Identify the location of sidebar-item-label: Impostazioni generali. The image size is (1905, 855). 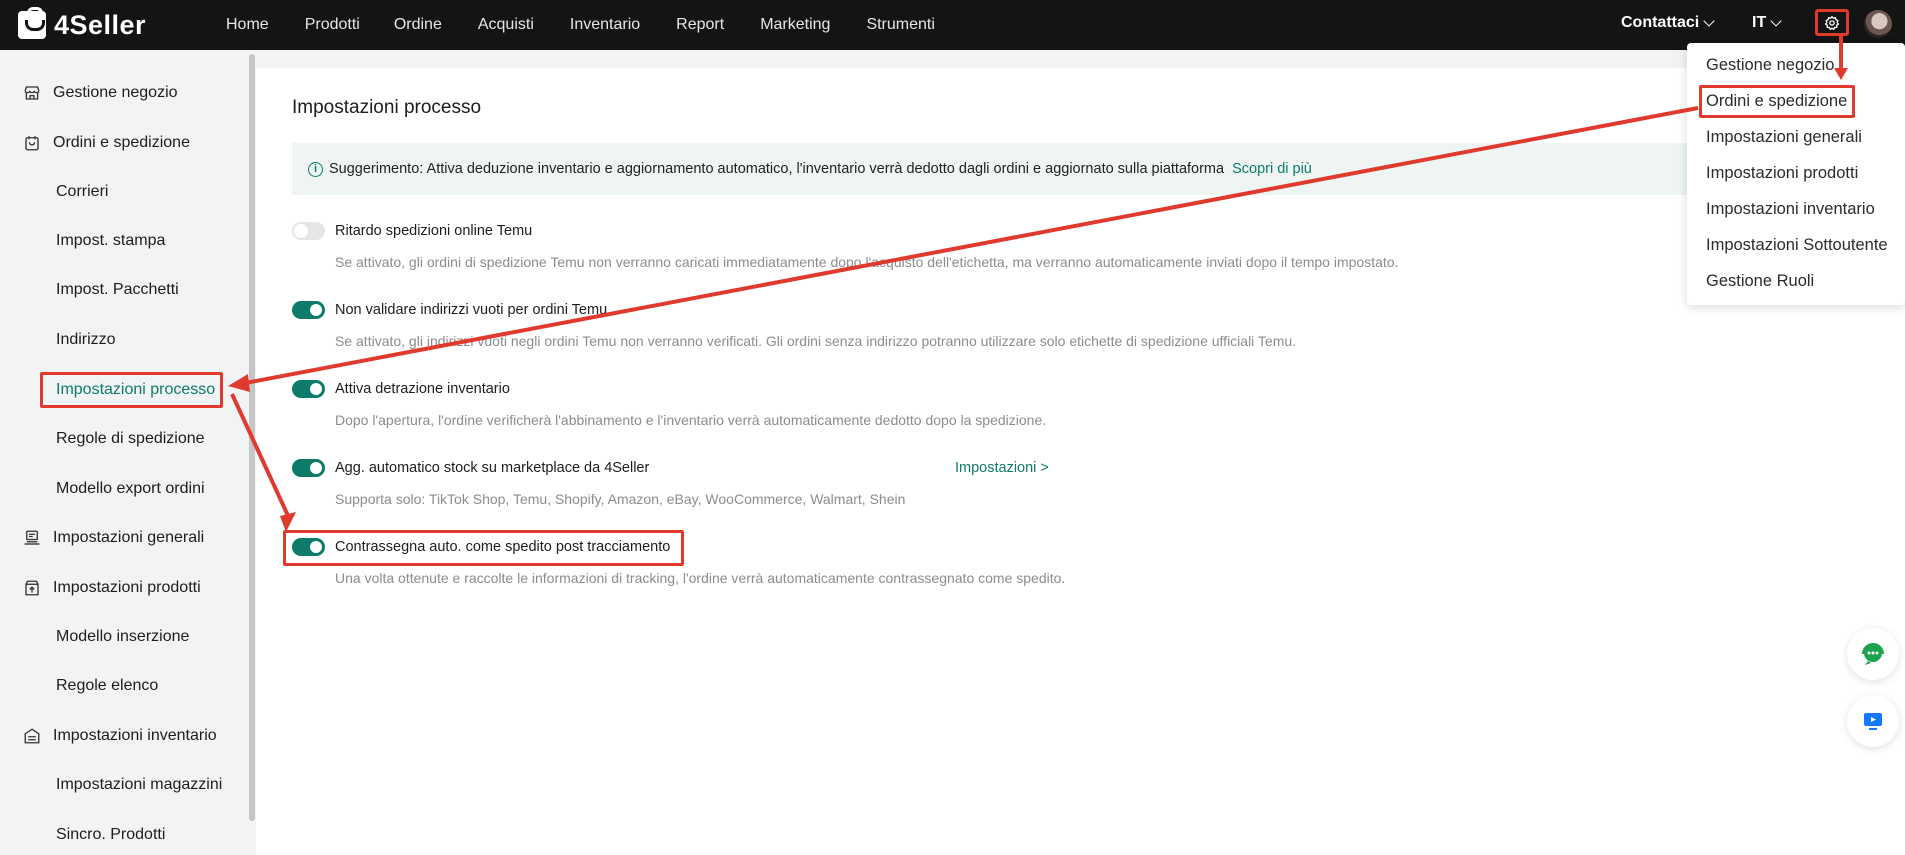
(129, 537).